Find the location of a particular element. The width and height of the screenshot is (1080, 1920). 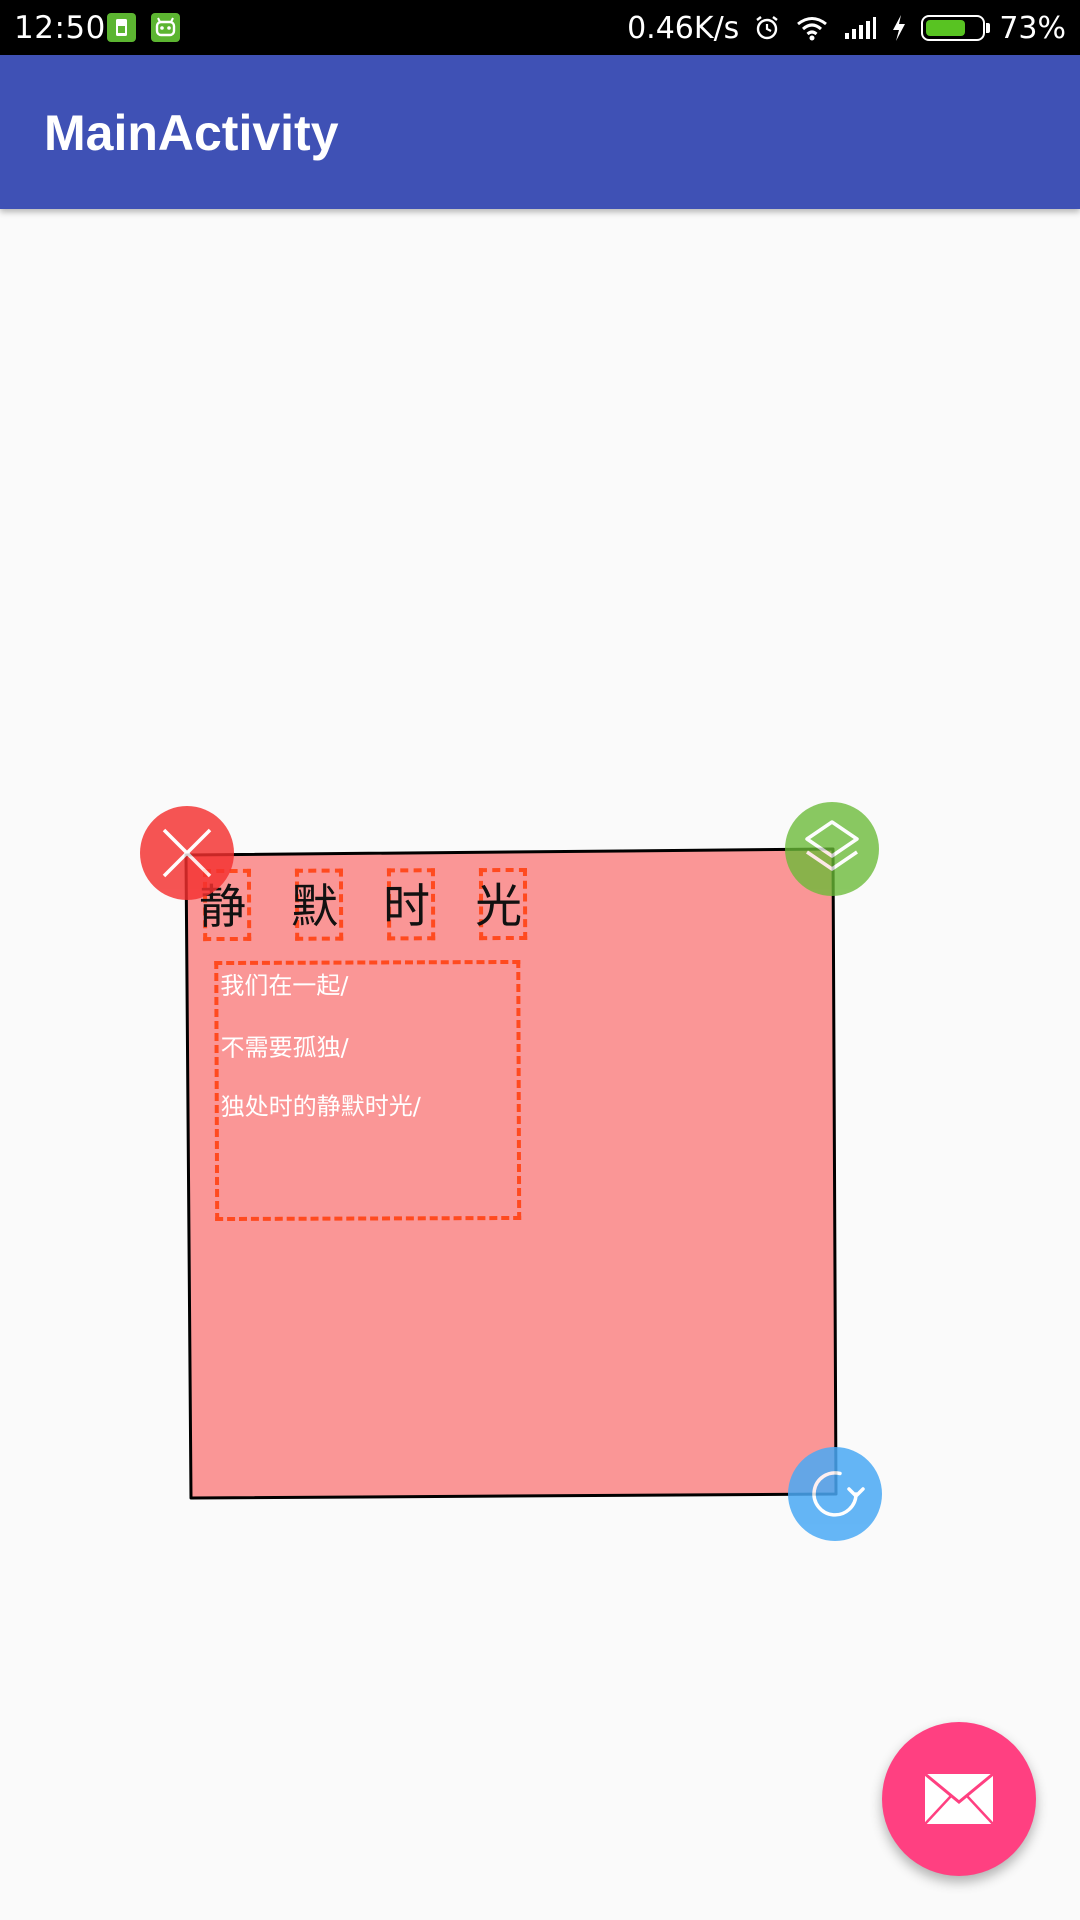

sticker-title-char: 光 is located at coordinates (501, 904).